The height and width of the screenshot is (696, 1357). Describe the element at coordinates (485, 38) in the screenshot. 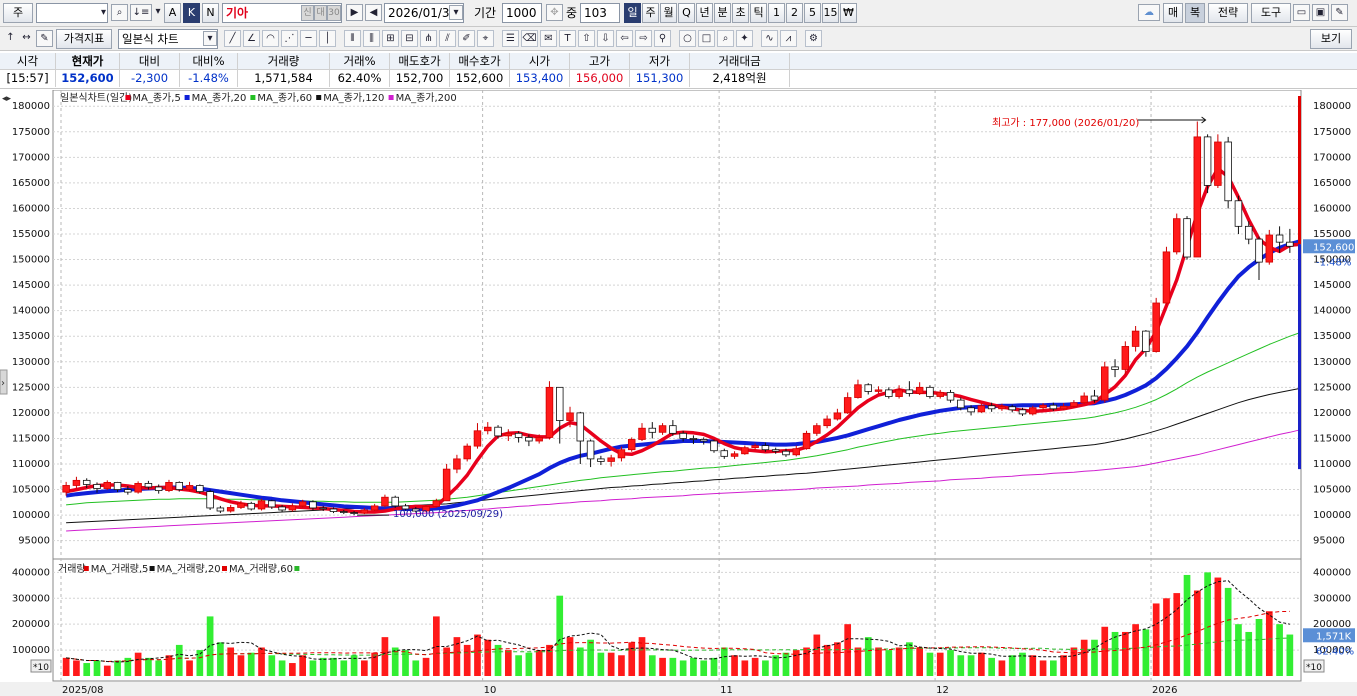

I see `xy-icon: ⌖` at that location.